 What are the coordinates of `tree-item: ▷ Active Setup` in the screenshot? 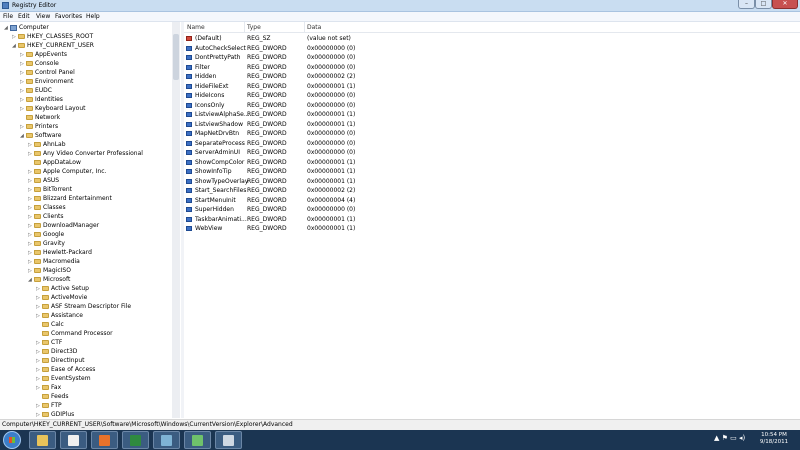 It's located at (62, 288).